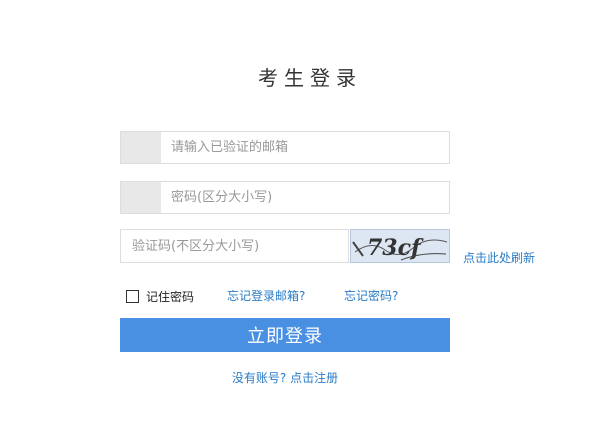 The width and height of the screenshot is (604, 447). Describe the element at coordinates (310, 78) in the screenshot. I see `page-title: 考生登录` at that location.